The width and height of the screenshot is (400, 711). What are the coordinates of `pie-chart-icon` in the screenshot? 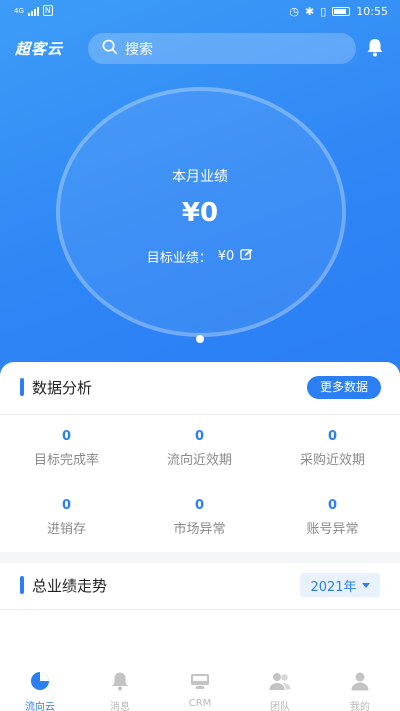 It's located at (40, 683).